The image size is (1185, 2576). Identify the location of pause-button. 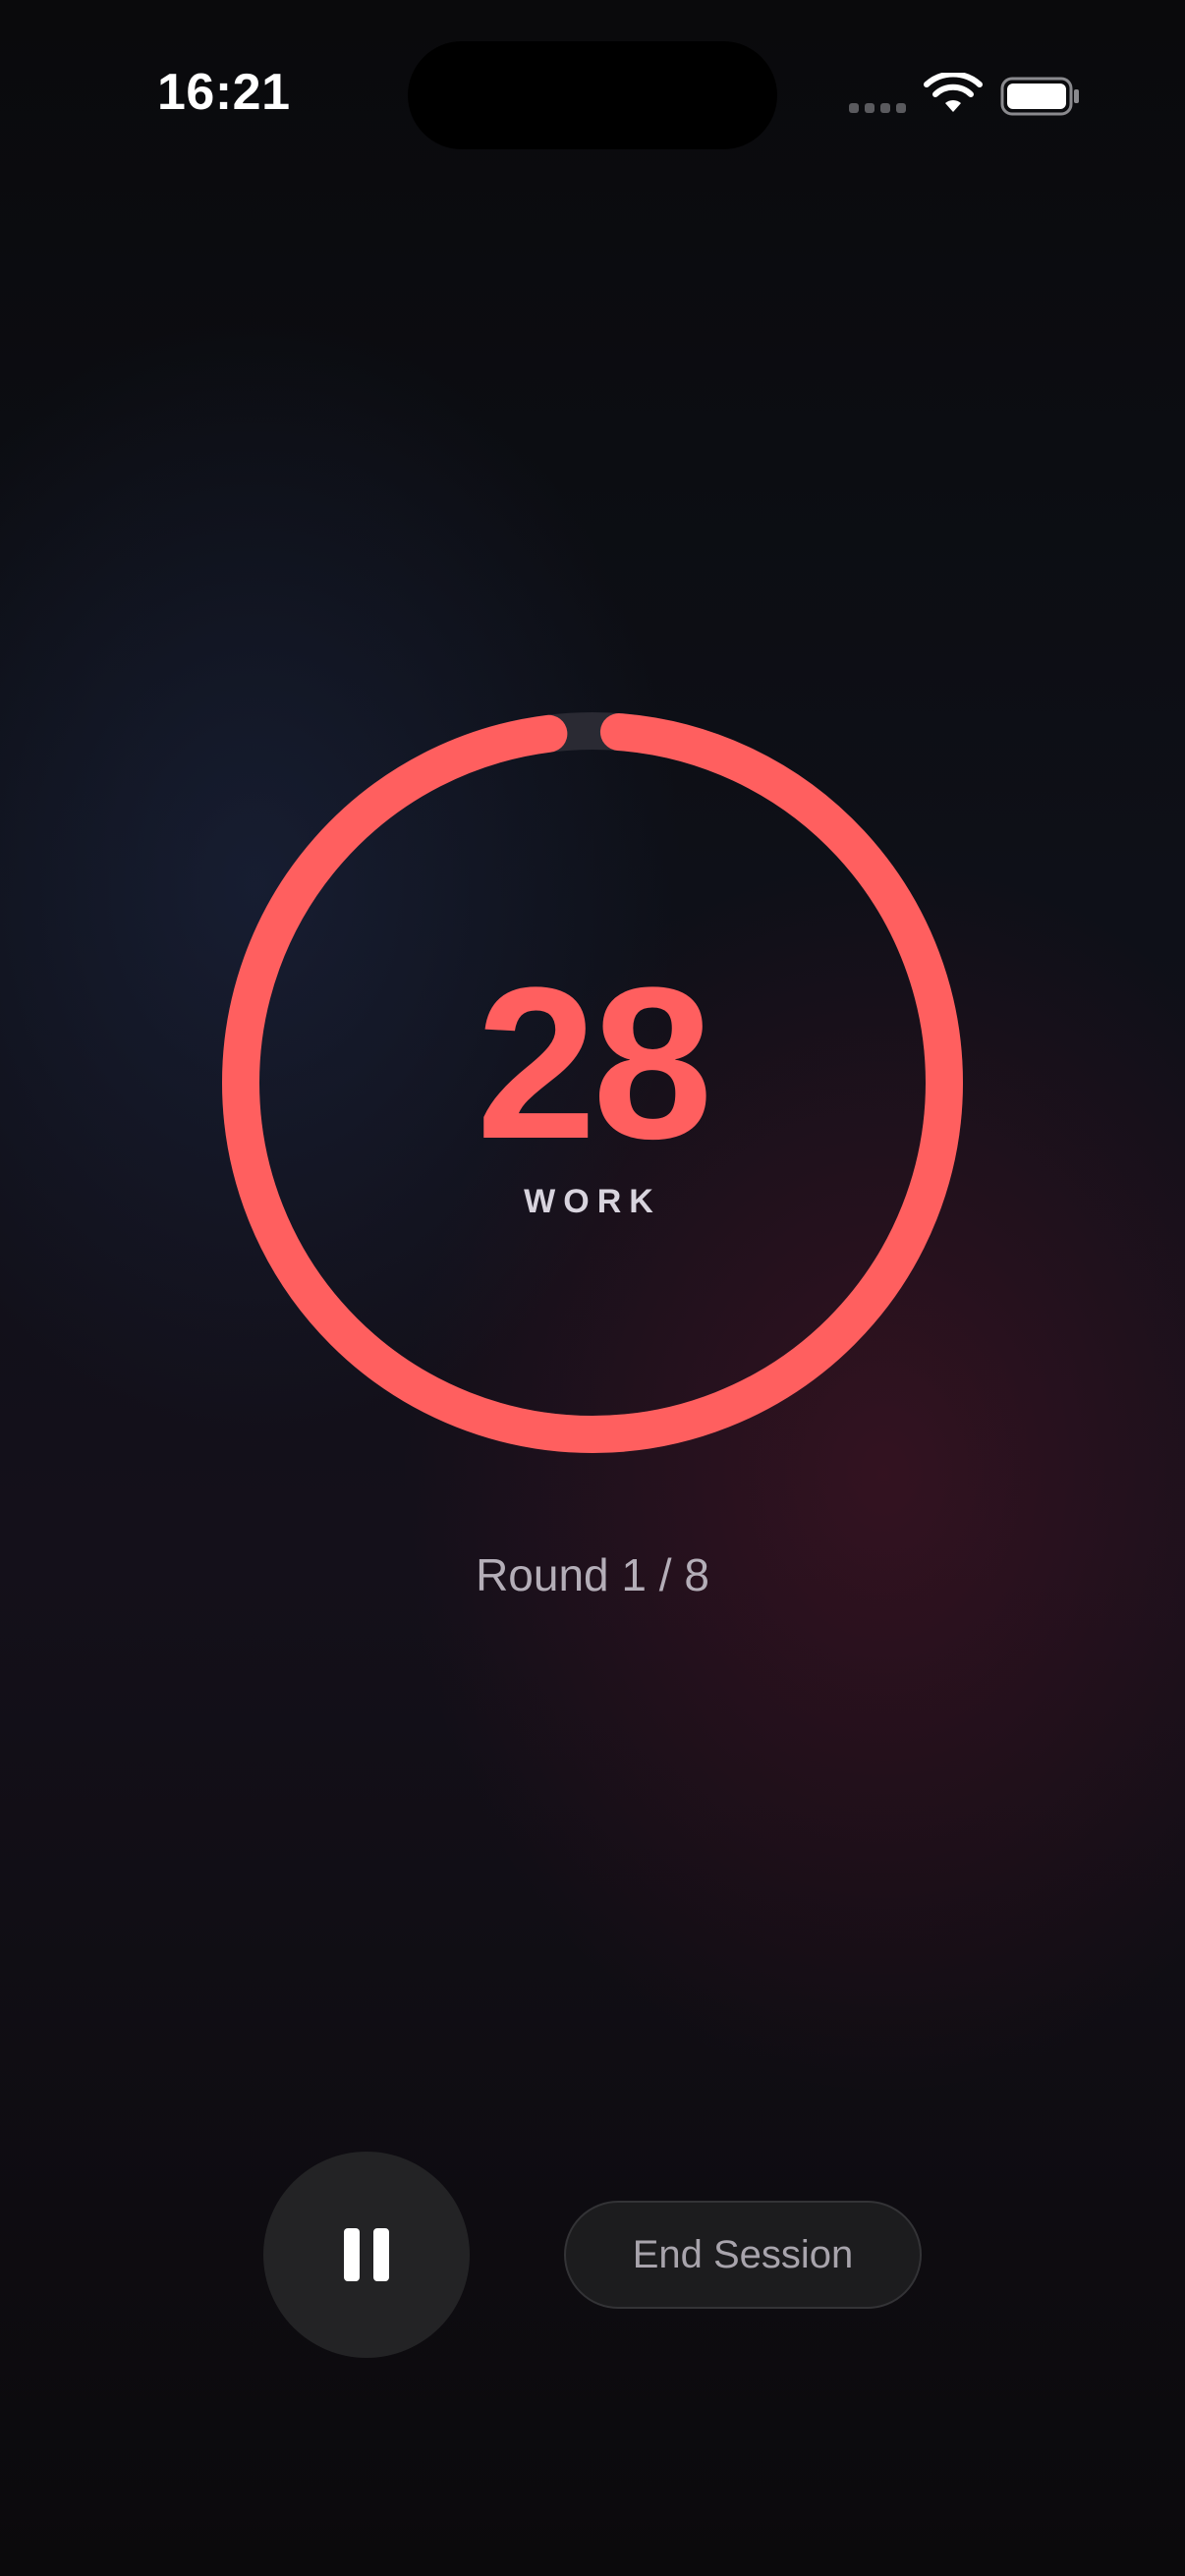
(367, 2255).